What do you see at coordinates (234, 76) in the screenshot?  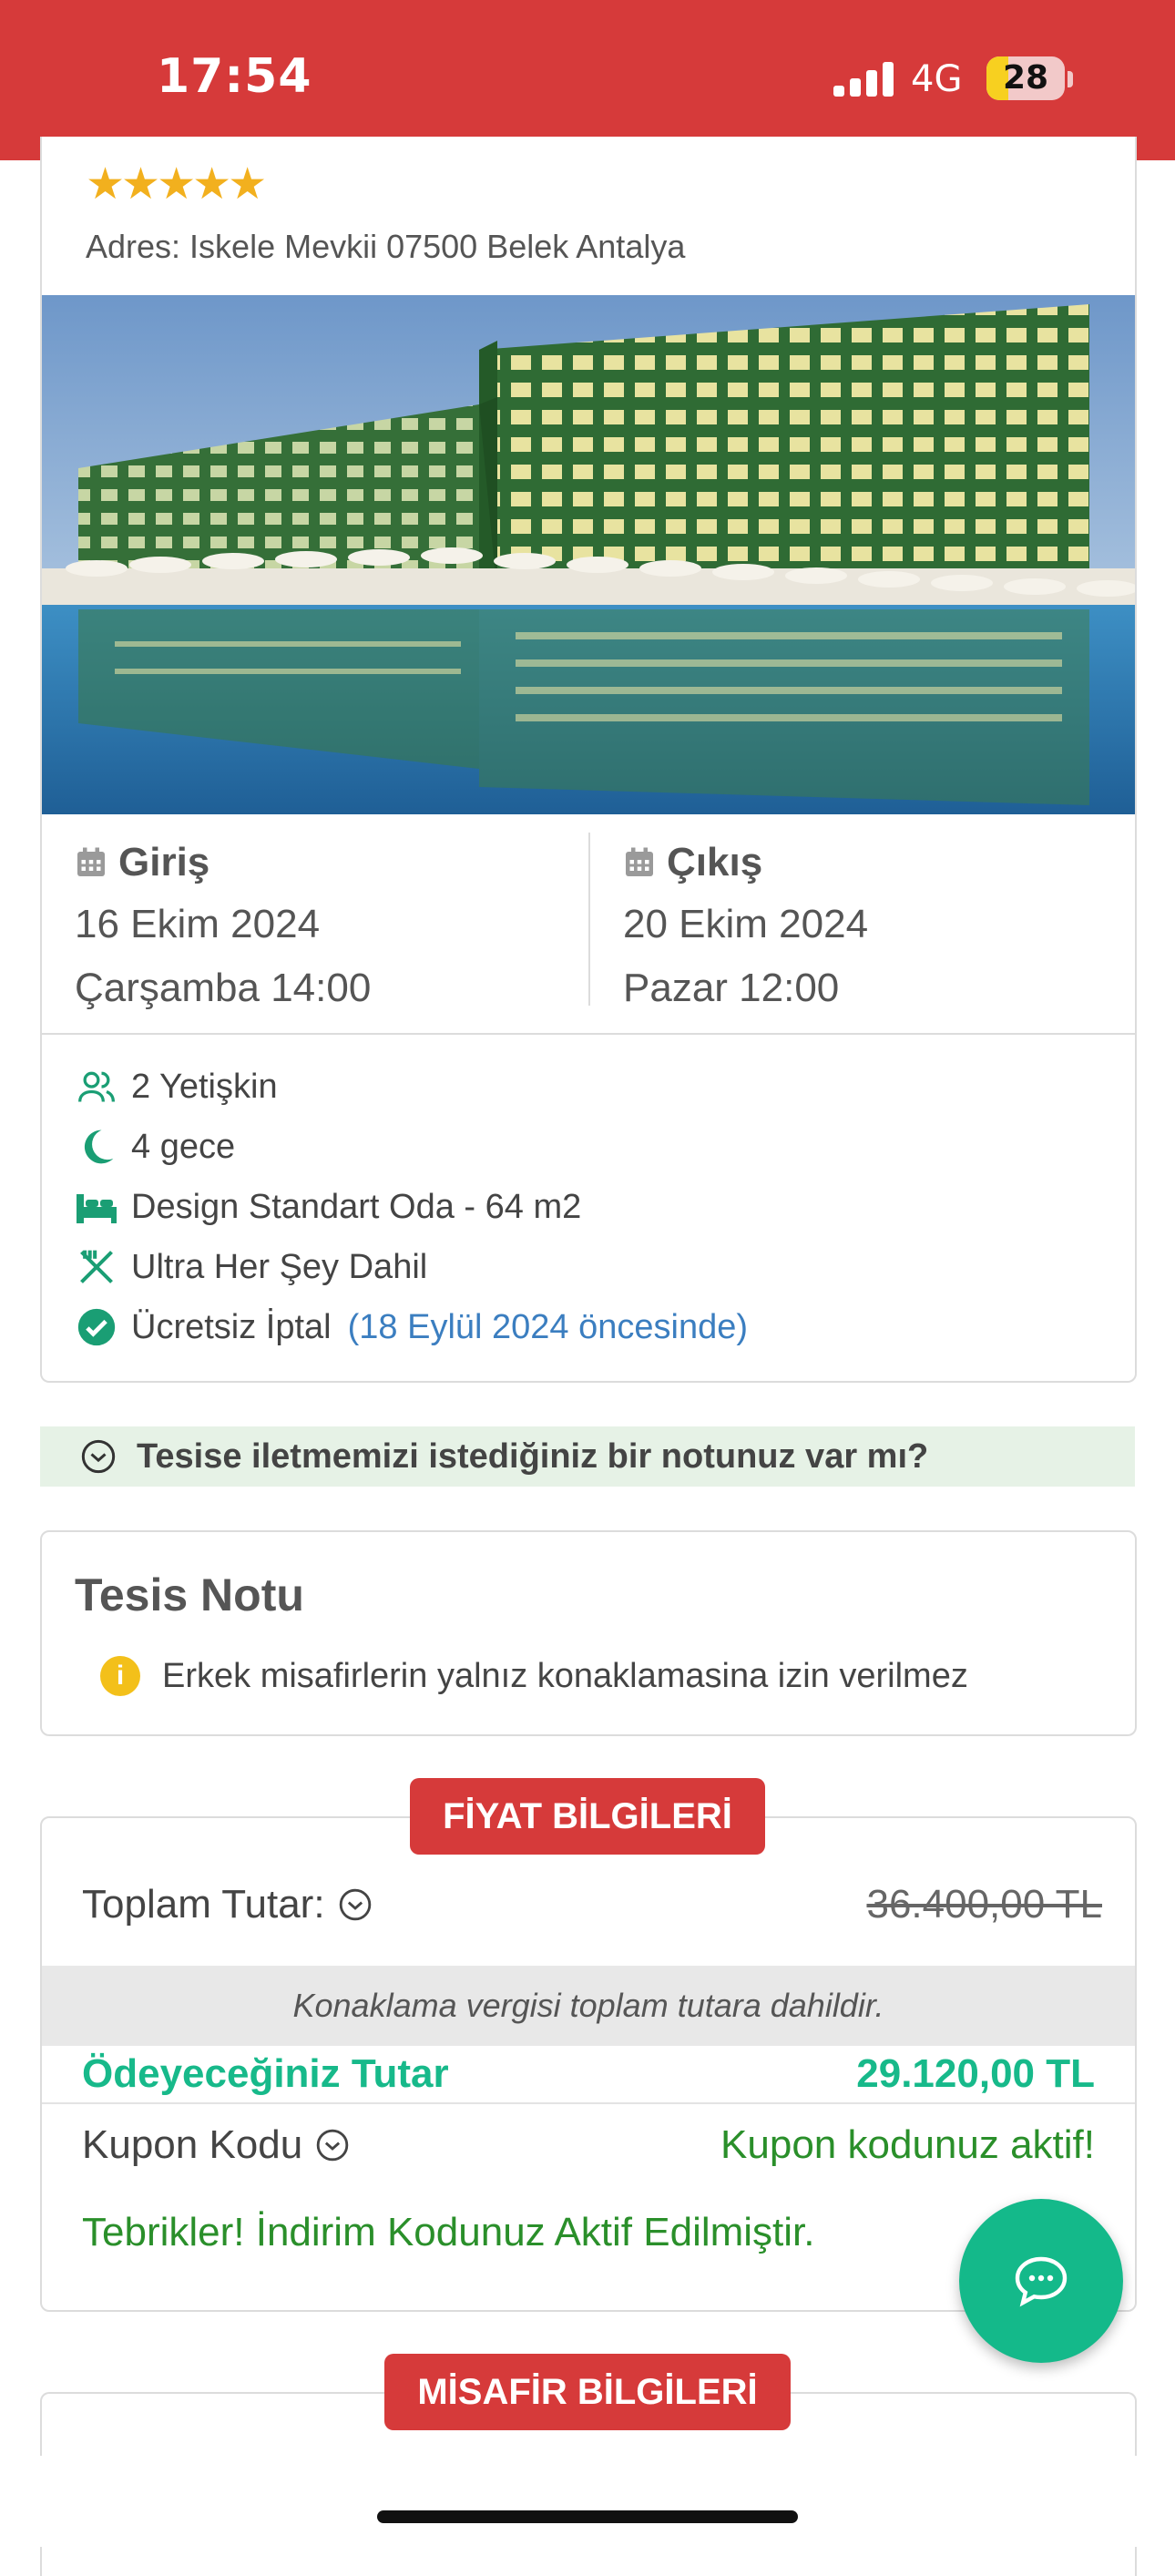 I see `status-time: 17:54` at bounding box center [234, 76].